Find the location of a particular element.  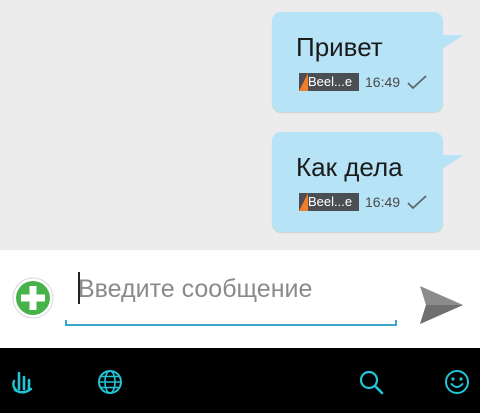

message-input-field is located at coordinates (231, 297).